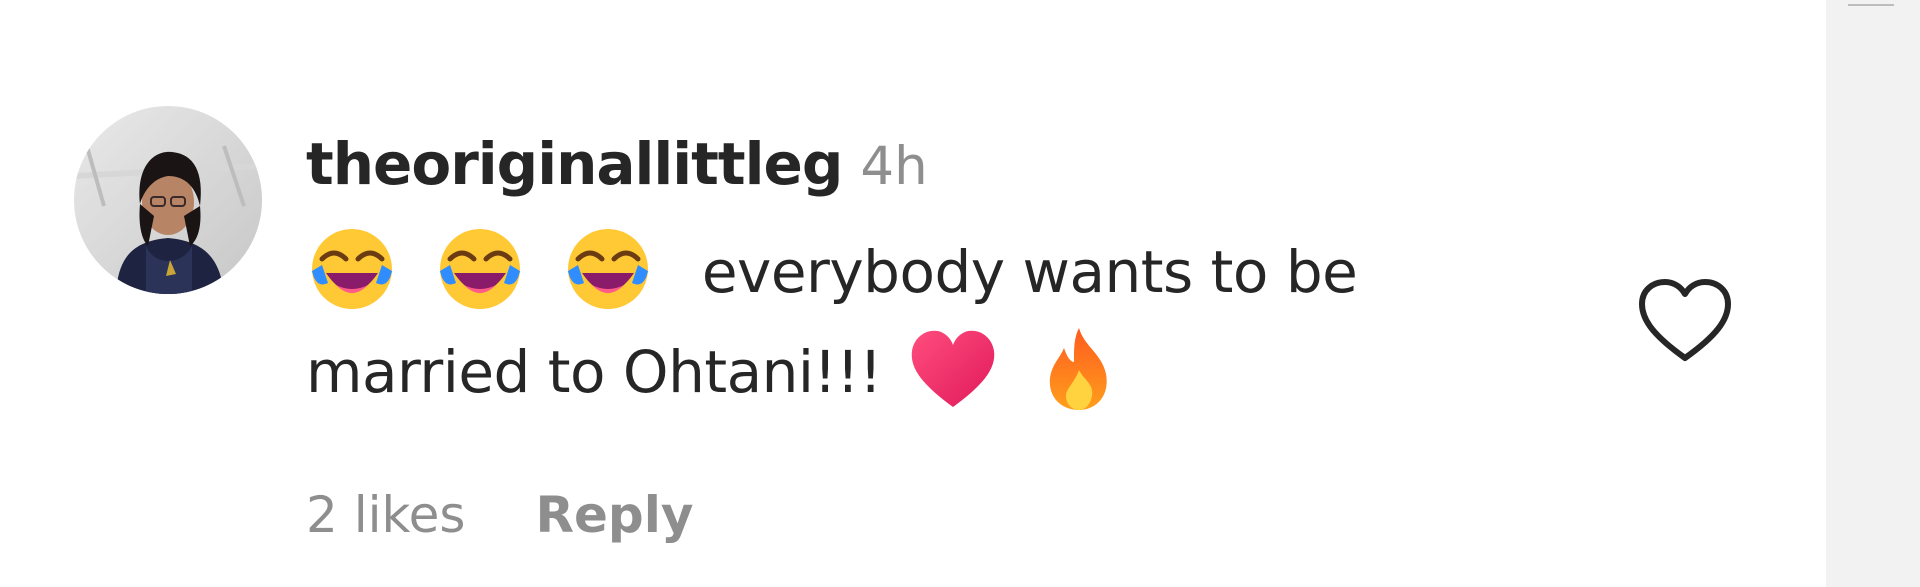 The width and height of the screenshot is (1920, 587). I want to click on comment-meta: 2 likes Reply, so click(499, 515).